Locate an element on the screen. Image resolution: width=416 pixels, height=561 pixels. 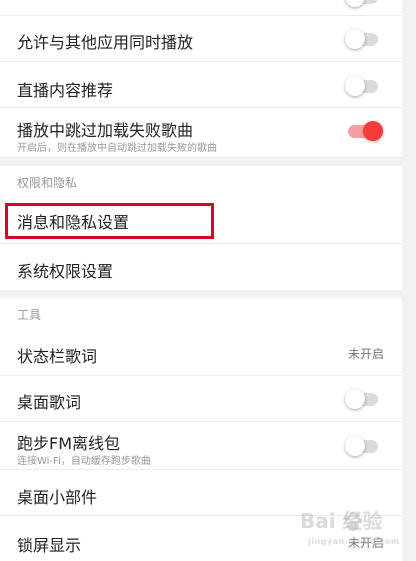
section-header-label: 工具 is located at coordinates (29, 315).